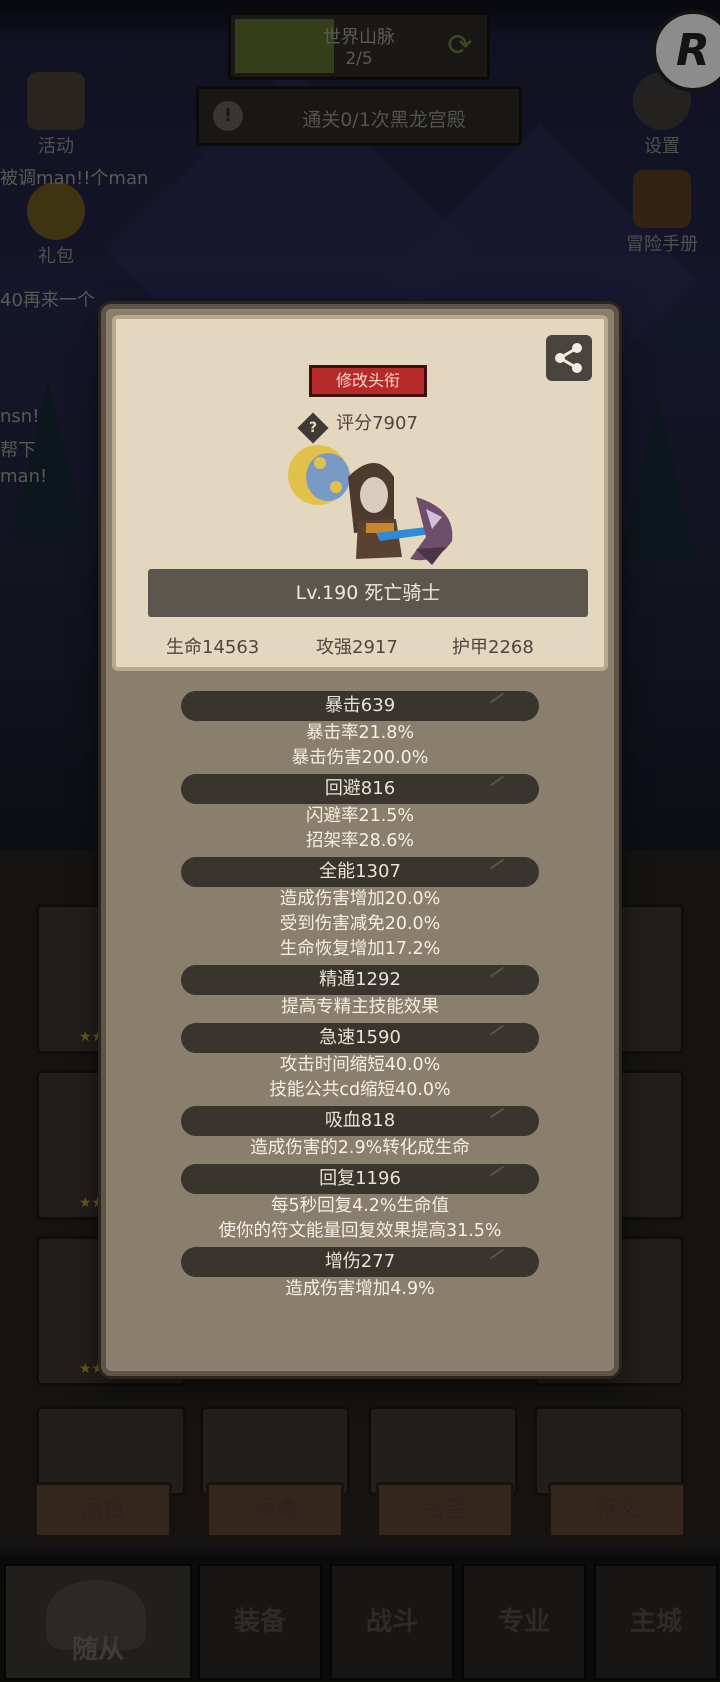 The width and height of the screenshot is (720, 1682). I want to click on edit-title-button: 修改头衔, so click(368, 381).